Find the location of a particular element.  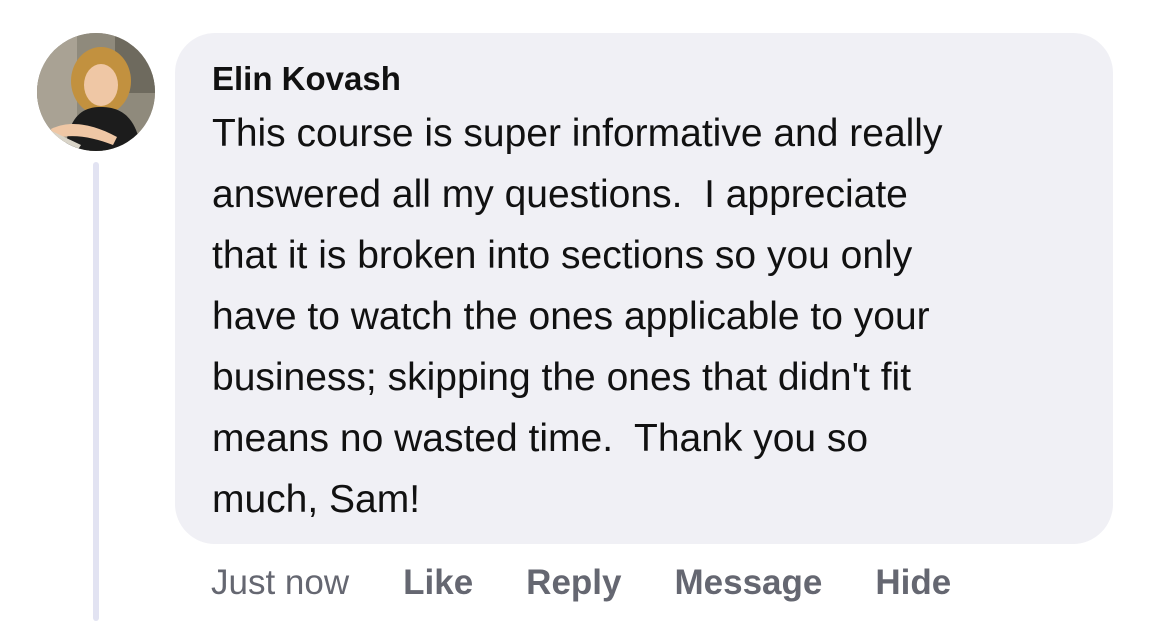

avatar is located at coordinates (96, 92).